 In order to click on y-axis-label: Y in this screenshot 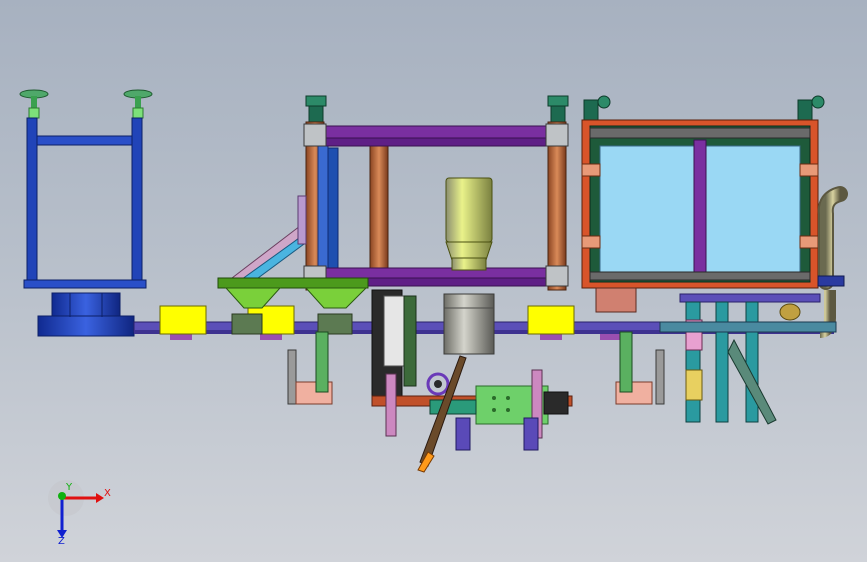, I will do `click(69, 487)`.